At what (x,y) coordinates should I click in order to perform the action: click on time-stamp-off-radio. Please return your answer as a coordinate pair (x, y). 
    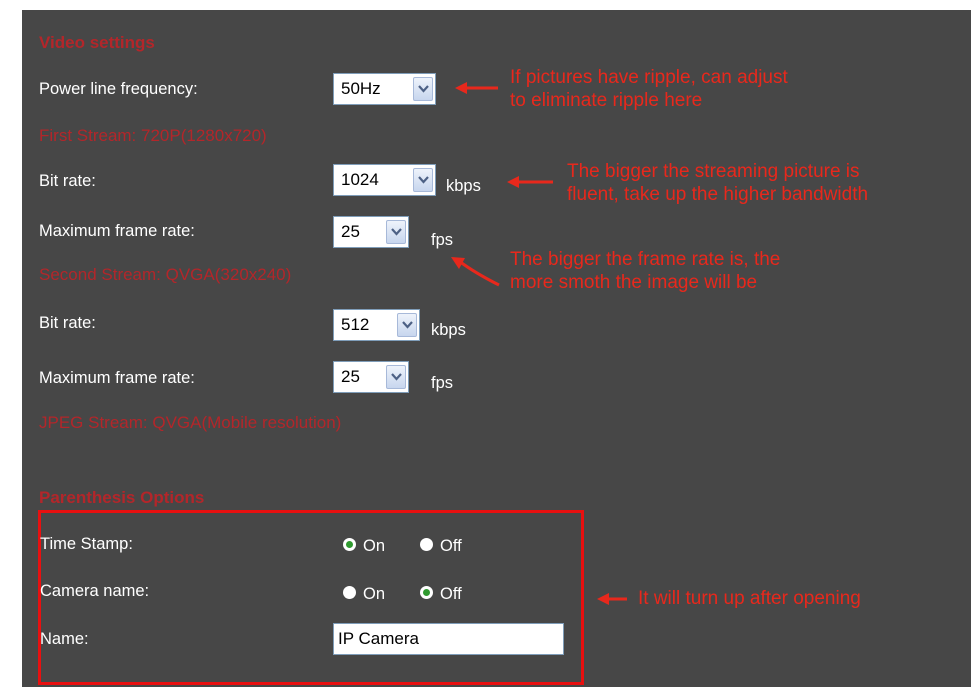
    Looking at the image, I should click on (426, 544).